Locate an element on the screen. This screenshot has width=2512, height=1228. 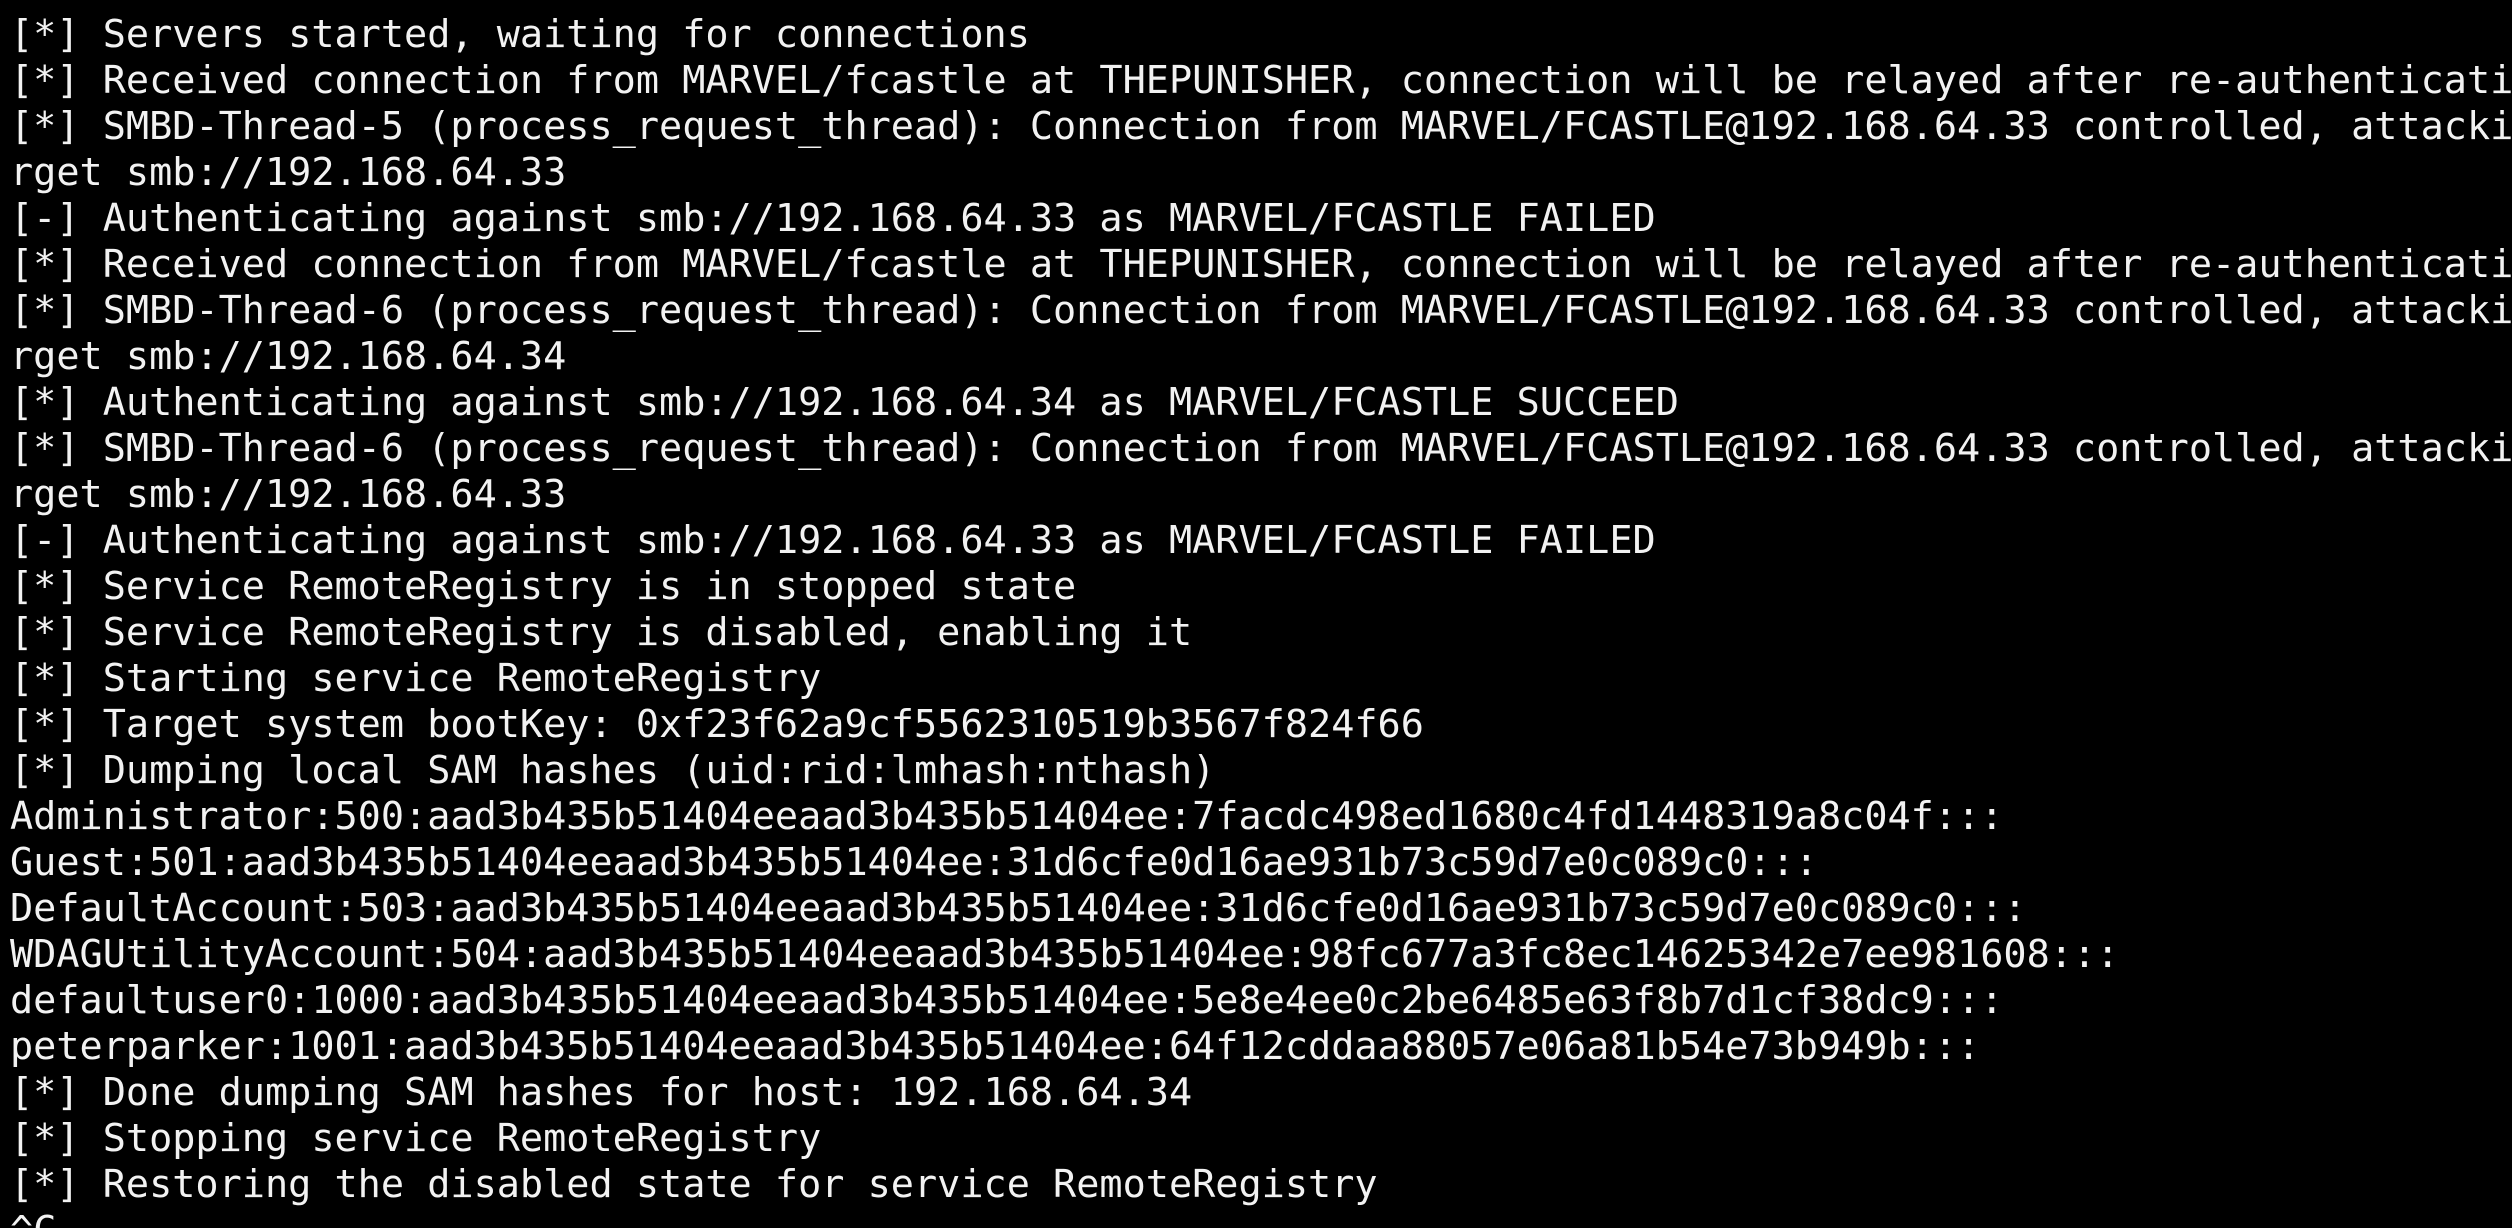
terminal-line: [*] Starting service RemoteRegistry is located at coordinates (416, 678).